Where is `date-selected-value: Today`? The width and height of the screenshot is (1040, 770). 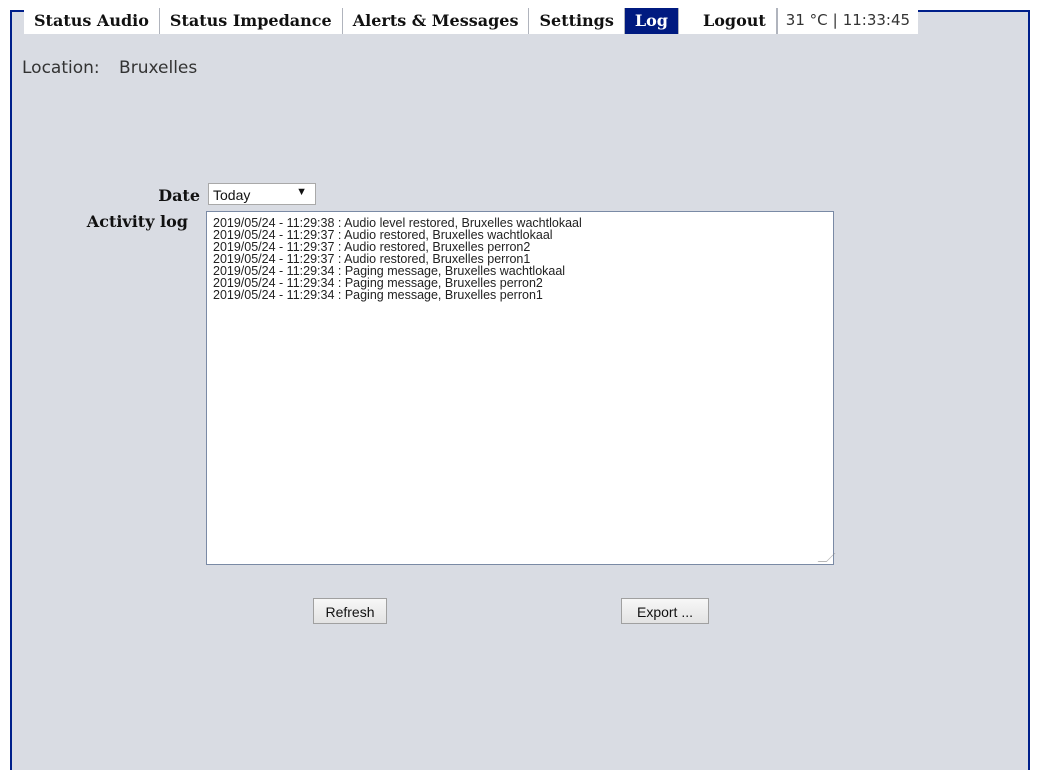 date-selected-value: Today is located at coordinates (232, 195).